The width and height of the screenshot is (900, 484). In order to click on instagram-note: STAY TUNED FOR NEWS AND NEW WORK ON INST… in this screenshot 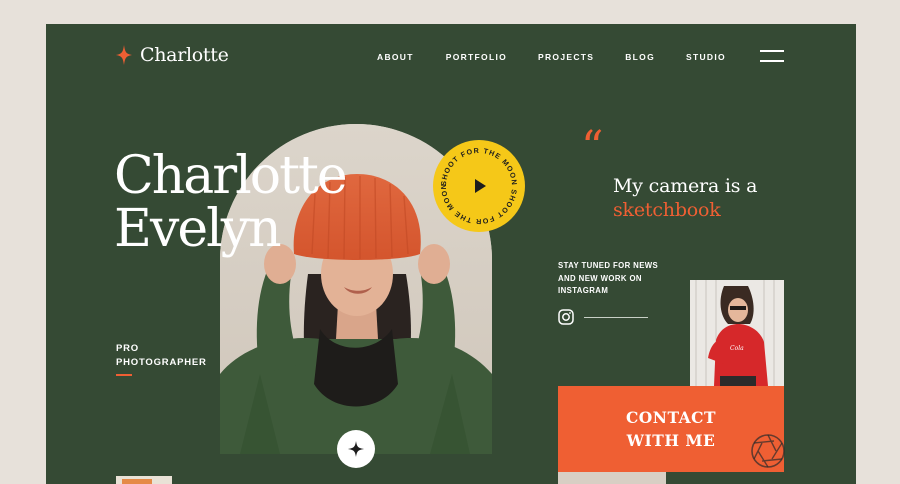, I will do `click(613, 279)`.